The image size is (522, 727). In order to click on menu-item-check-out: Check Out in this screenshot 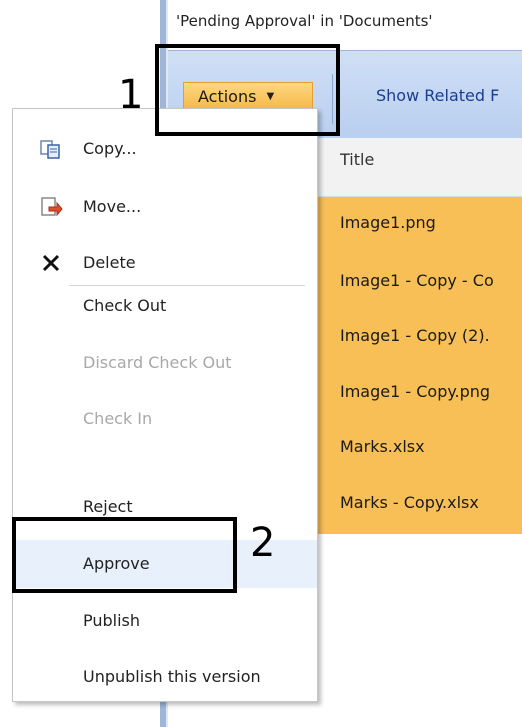, I will do `click(165, 306)`.